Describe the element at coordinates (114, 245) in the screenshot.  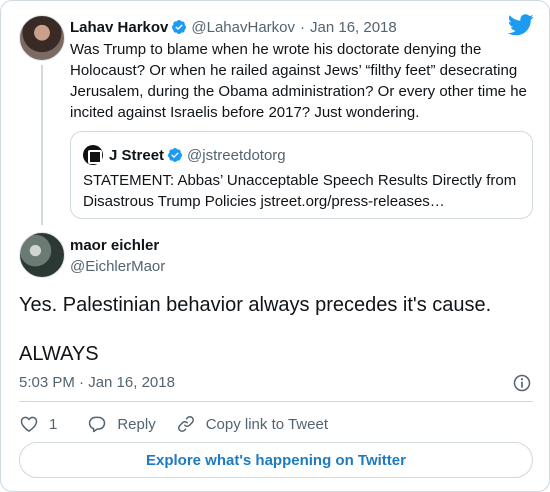
I see `main-author-name: maor eichler` at that location.